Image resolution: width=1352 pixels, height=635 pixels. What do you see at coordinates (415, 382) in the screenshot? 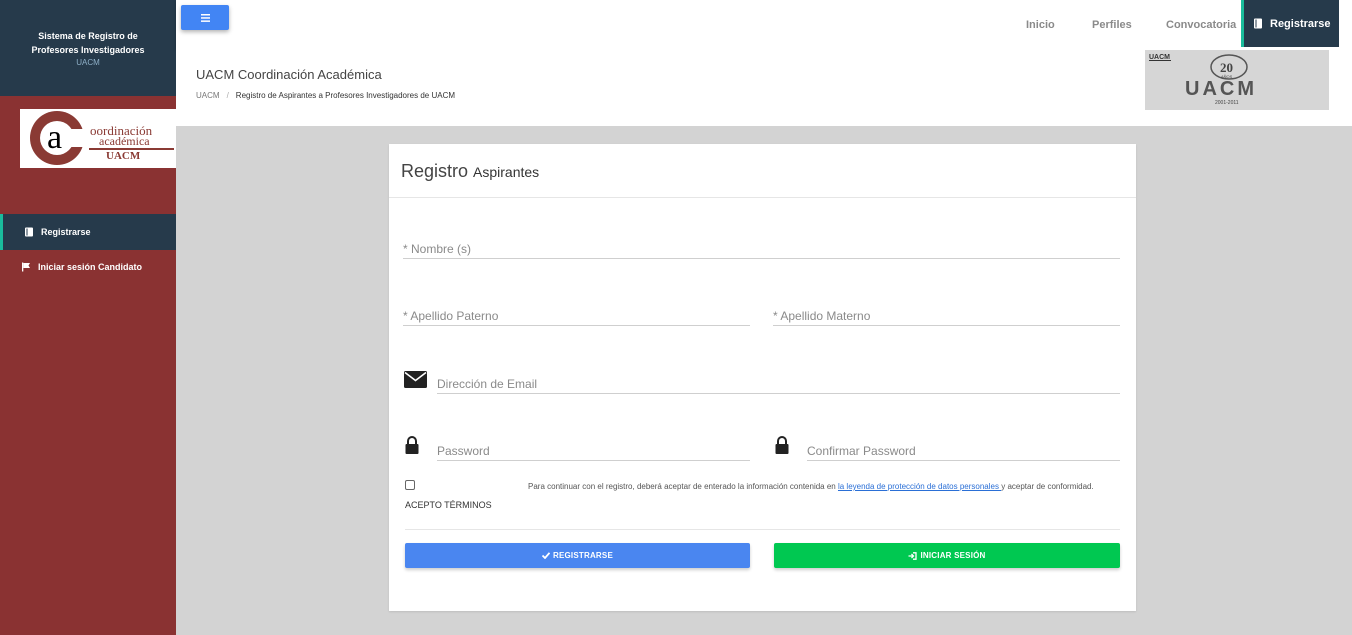
I see `envelope-icon` at bounding box center [415, 382].